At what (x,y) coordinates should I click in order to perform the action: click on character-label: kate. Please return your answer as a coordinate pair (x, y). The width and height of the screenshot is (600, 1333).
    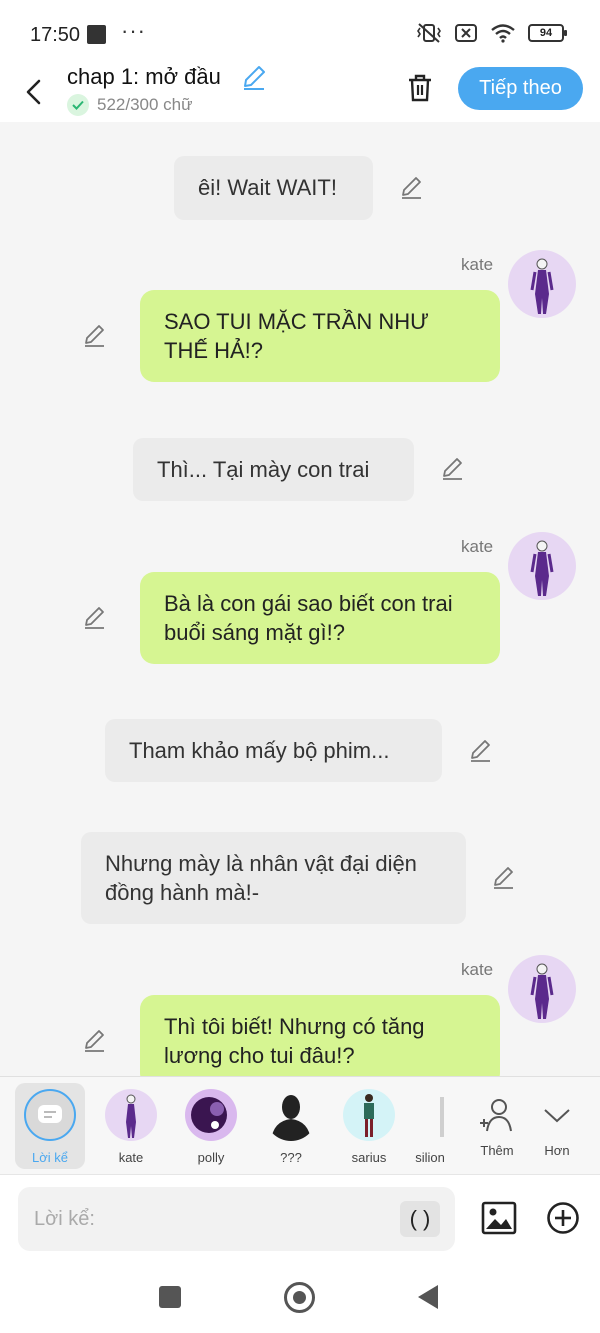
    Looking at the image, I should click on (131, 1157).